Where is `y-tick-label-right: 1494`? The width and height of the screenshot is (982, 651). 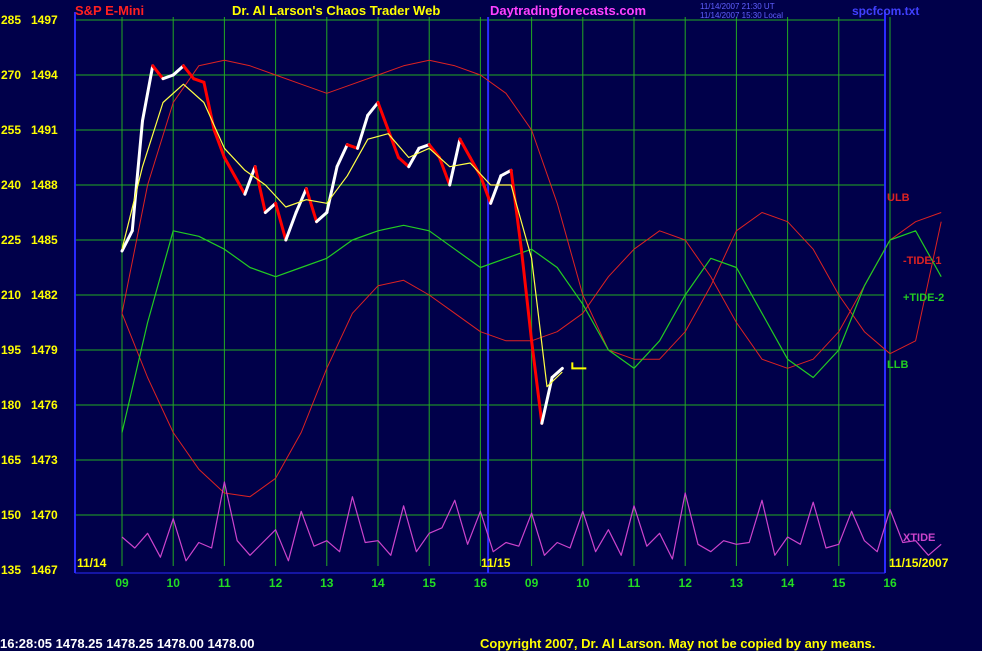
y-tick-label-right: 1494 is located at coordinates (44, 75).